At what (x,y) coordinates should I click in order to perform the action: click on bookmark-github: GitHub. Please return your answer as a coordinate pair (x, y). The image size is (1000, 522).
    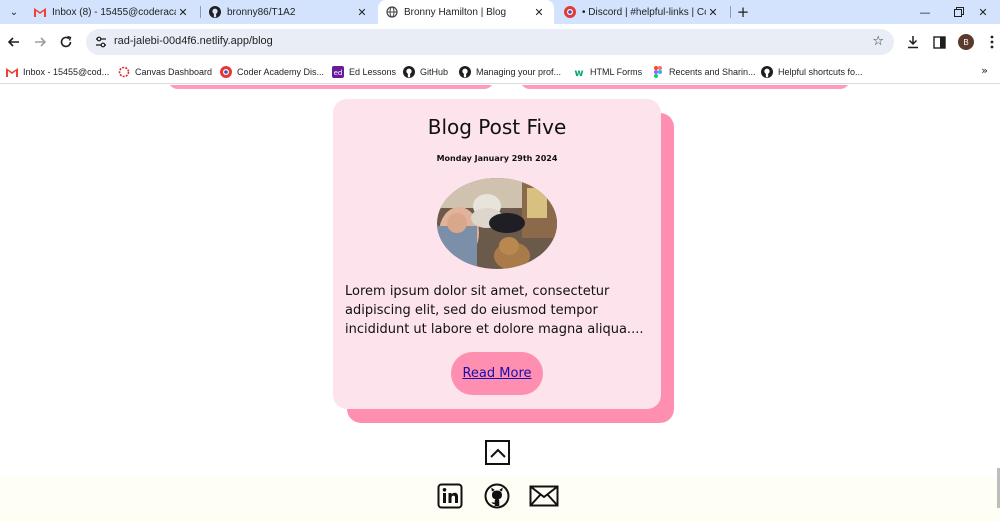
    Looking at the image, I should click on (425, 72).